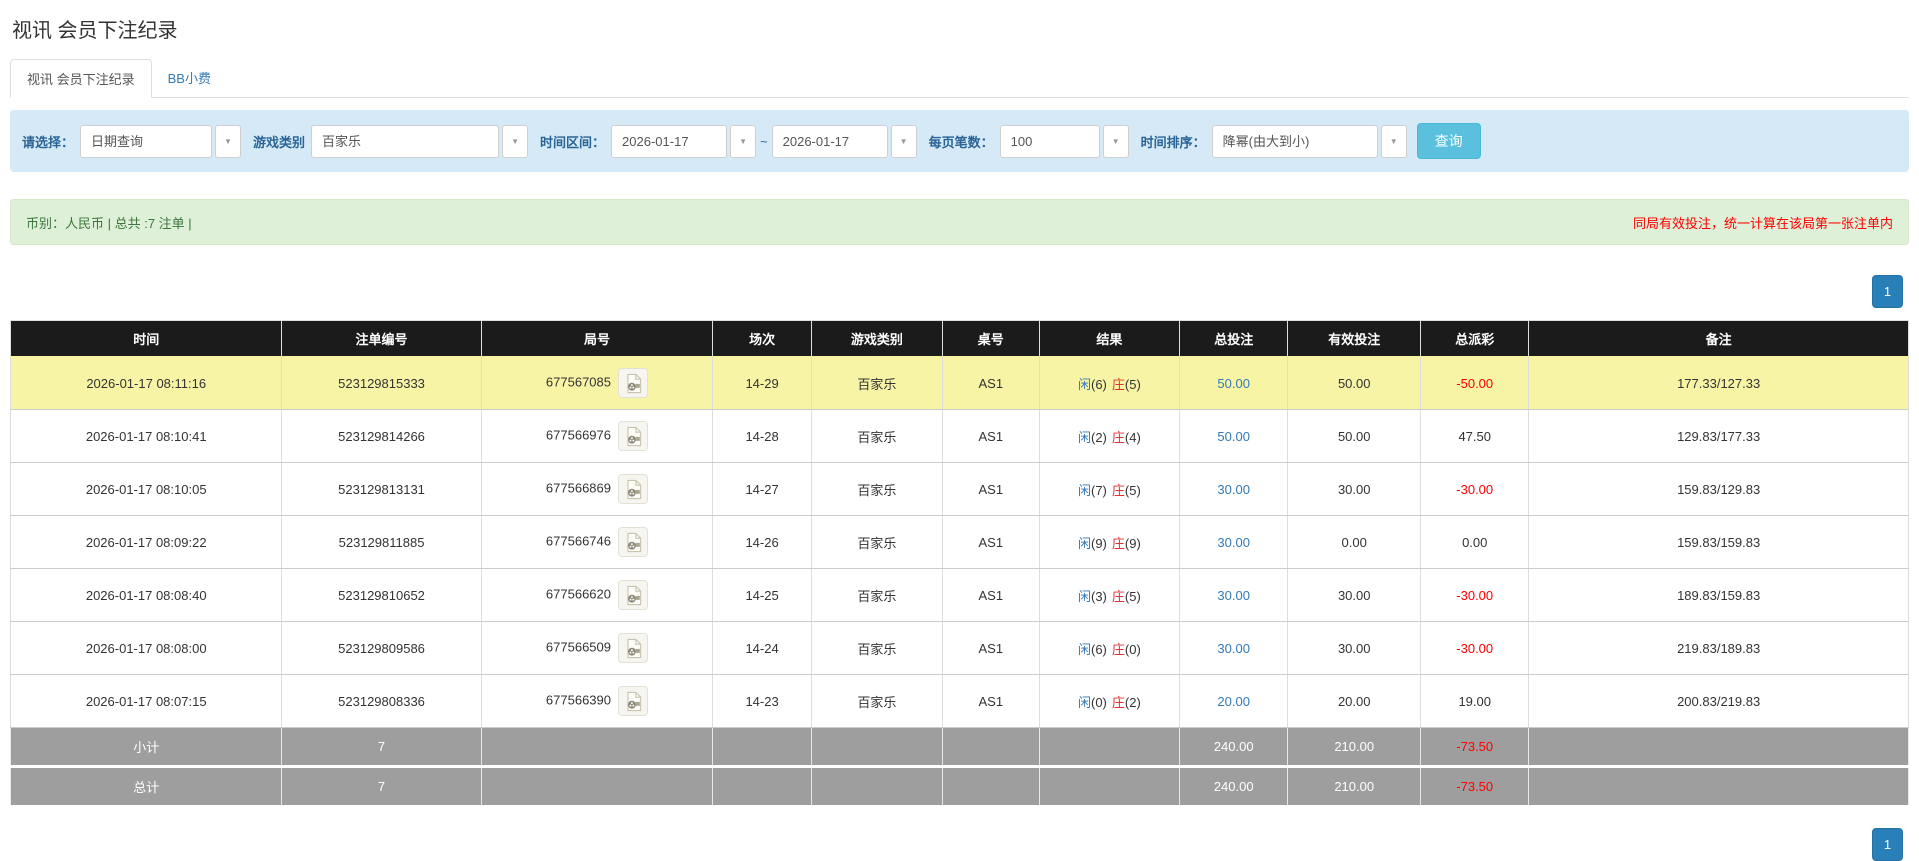 Image resolution: width=1919 pixels, height=861 pixels. What do you see at coordinates (95, 31) in the screenshot?
I see `page-title: 视讯 会员下注纪录` at bounding box center [95, 31].